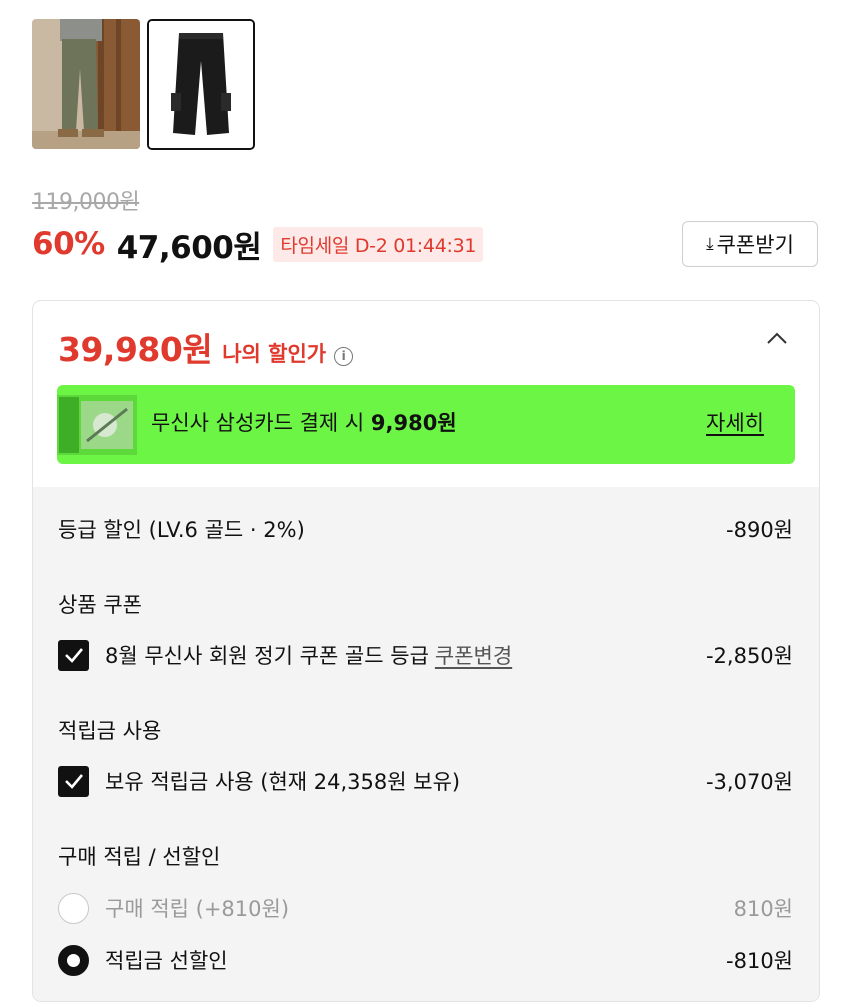  I want to click on timesale-badge: 타임세일 D-2 01:44:31, so click(378, 244).